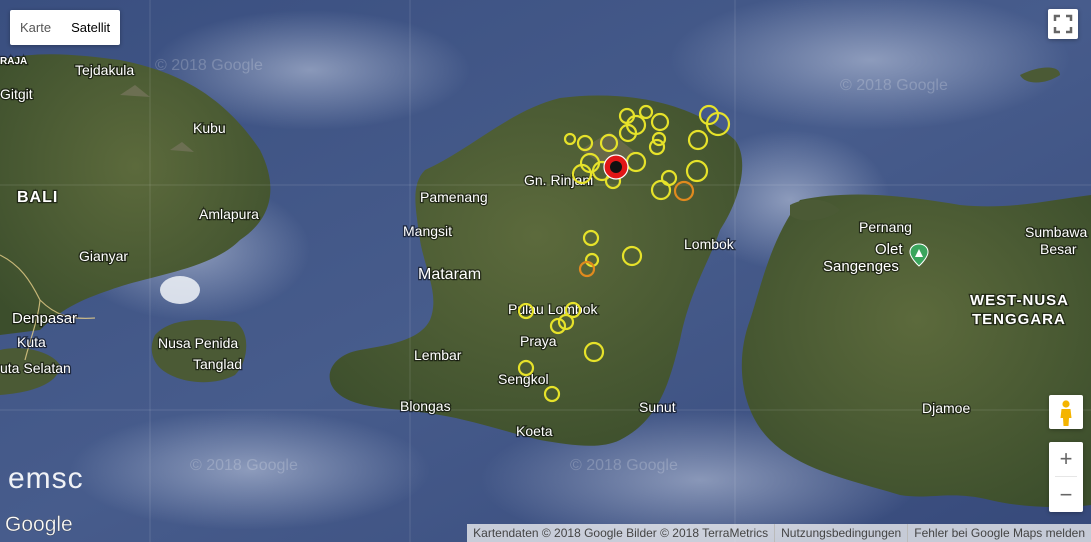 This screenshot has width=1091, height=542. What do you see at coordinates (44, 318) in the screenshot?
I see `label-denpasar: Denpasar` at bounding box center [44, 318].